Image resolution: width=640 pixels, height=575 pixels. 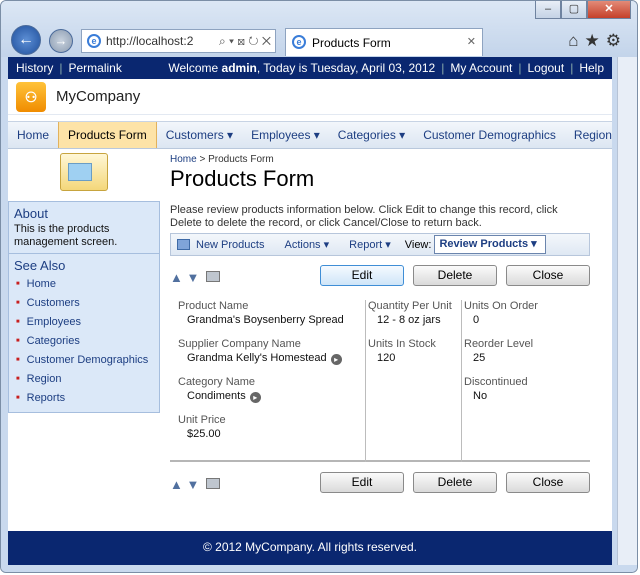 I want to click on field-value: 120, so click(x=386, y=358).